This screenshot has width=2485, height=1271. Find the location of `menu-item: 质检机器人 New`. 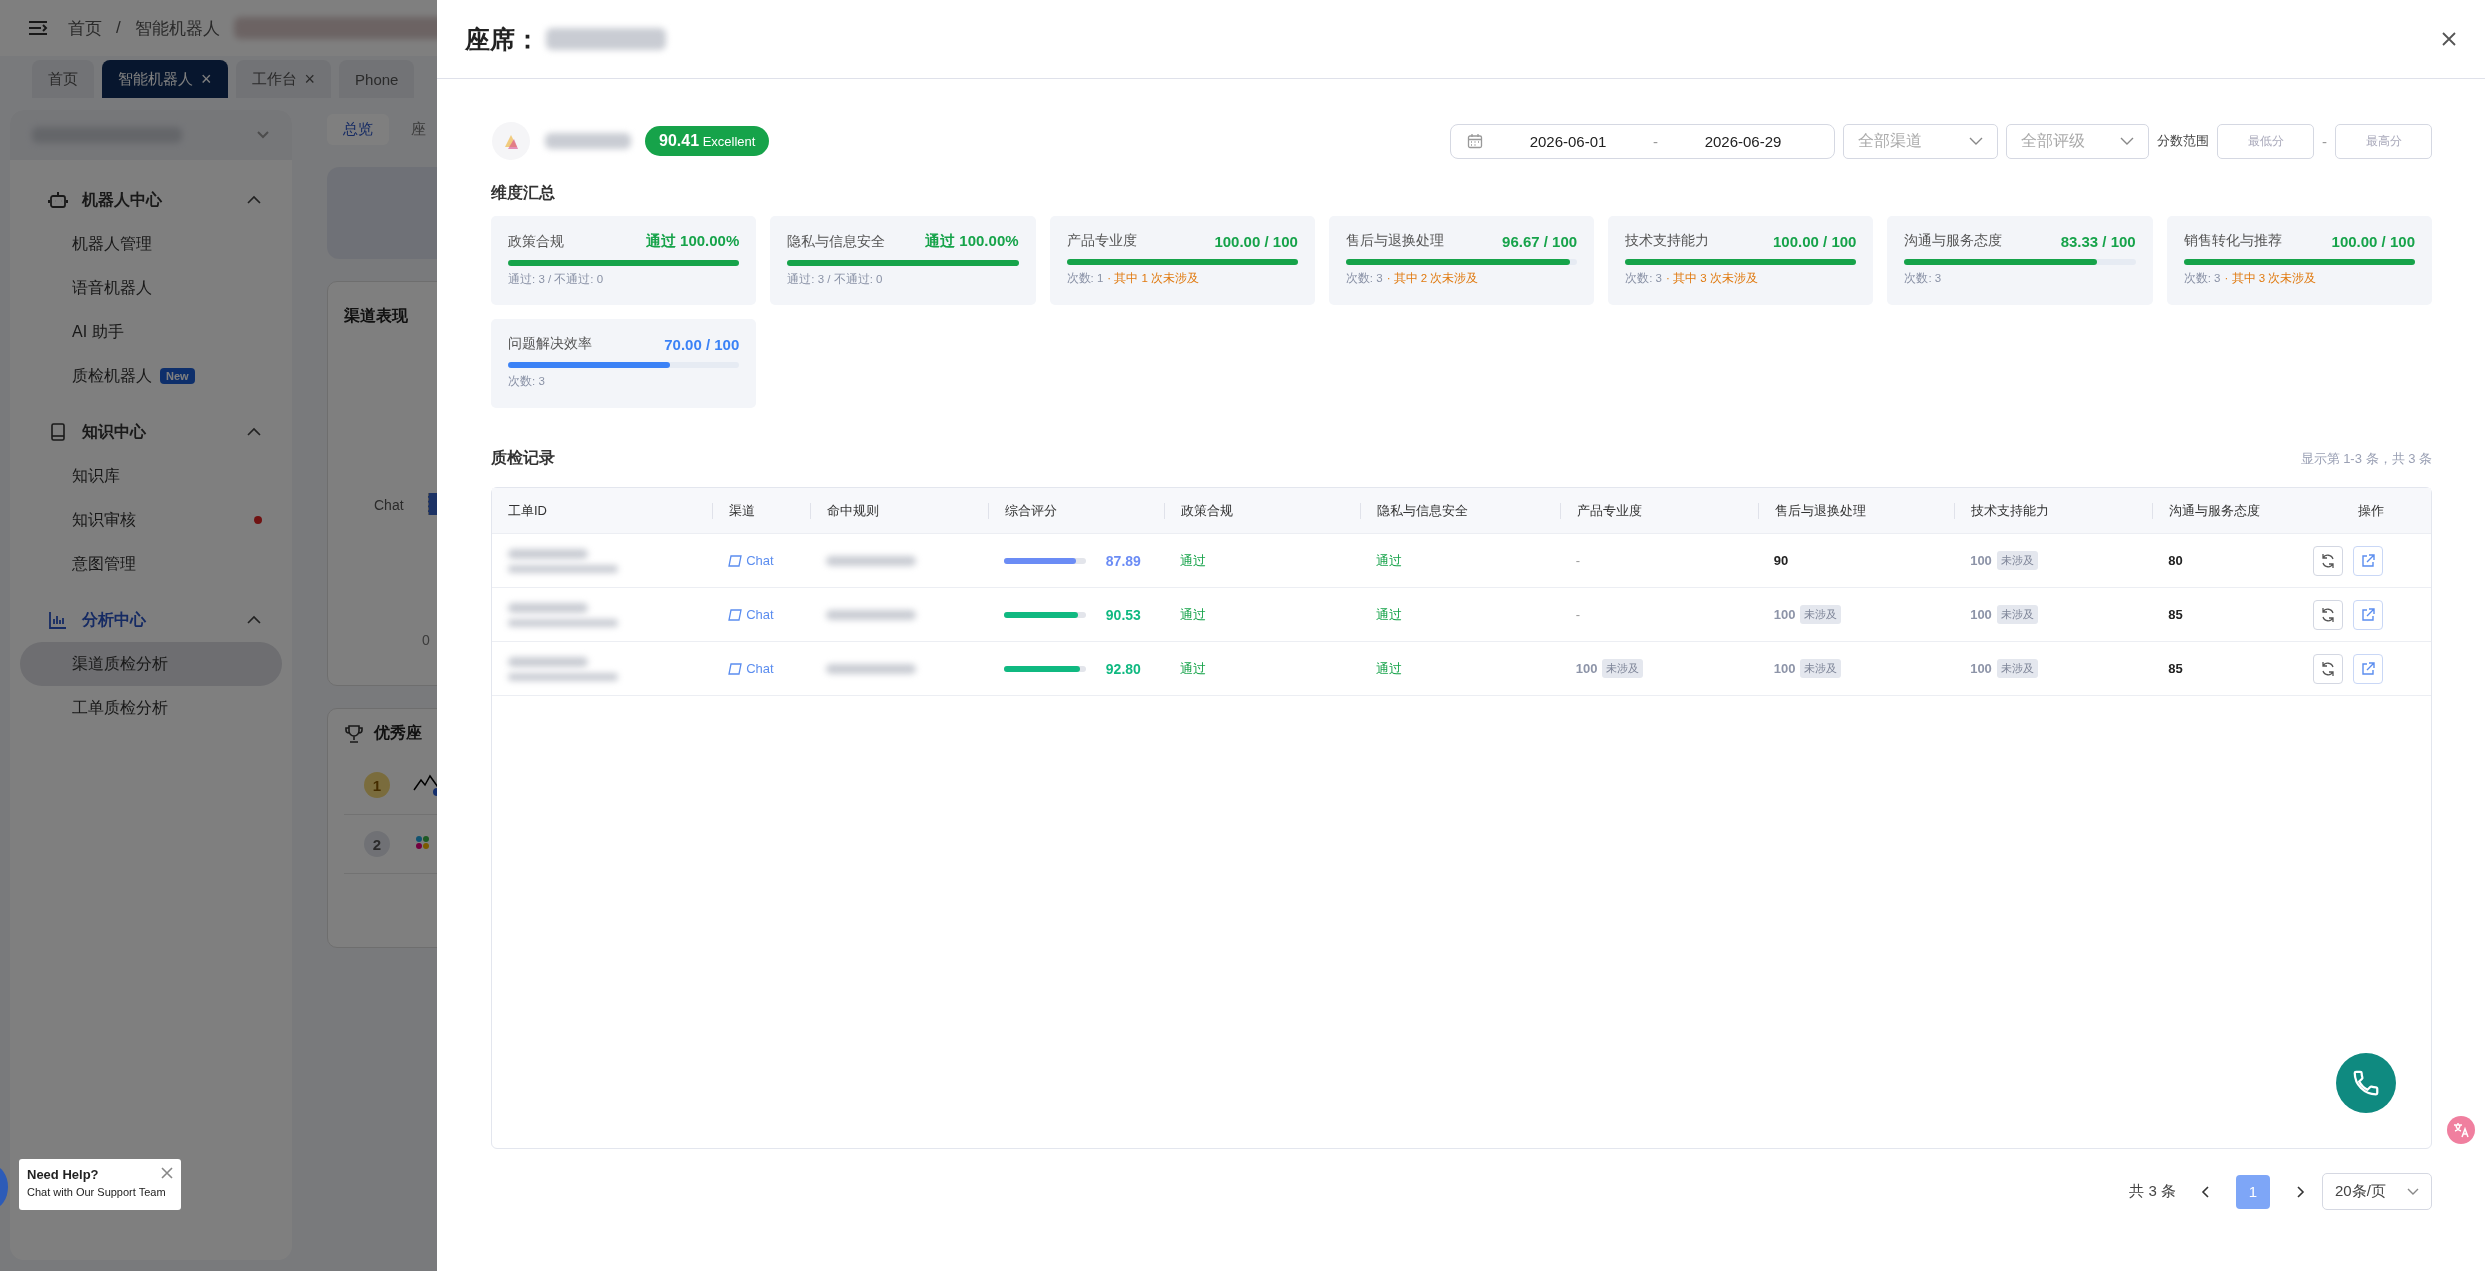

menu-item: 质检机器人 New is located at coordinates (151, 376).